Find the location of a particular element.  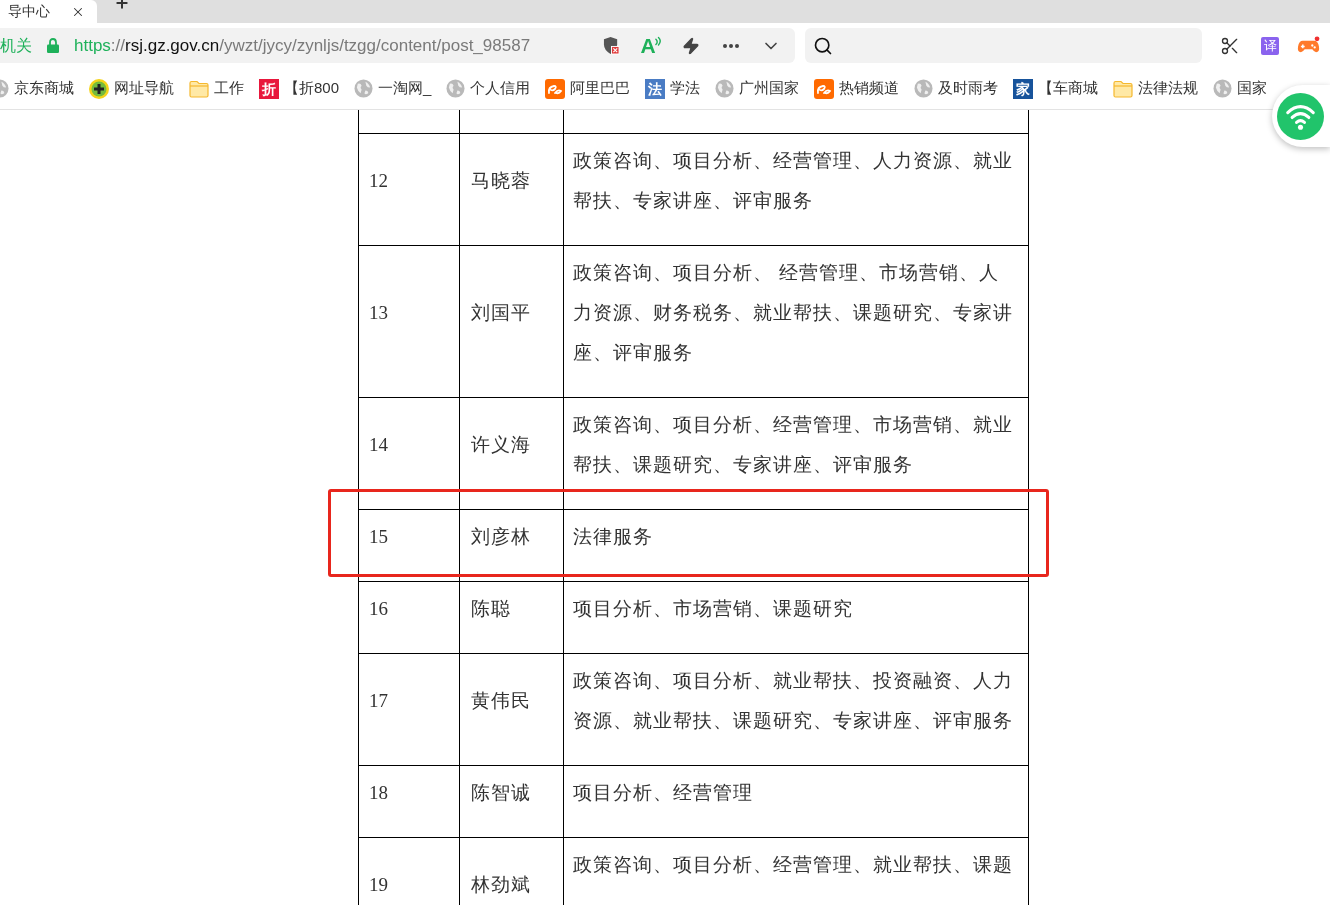

number-cell: 13 is located at coordinates (409, 322).